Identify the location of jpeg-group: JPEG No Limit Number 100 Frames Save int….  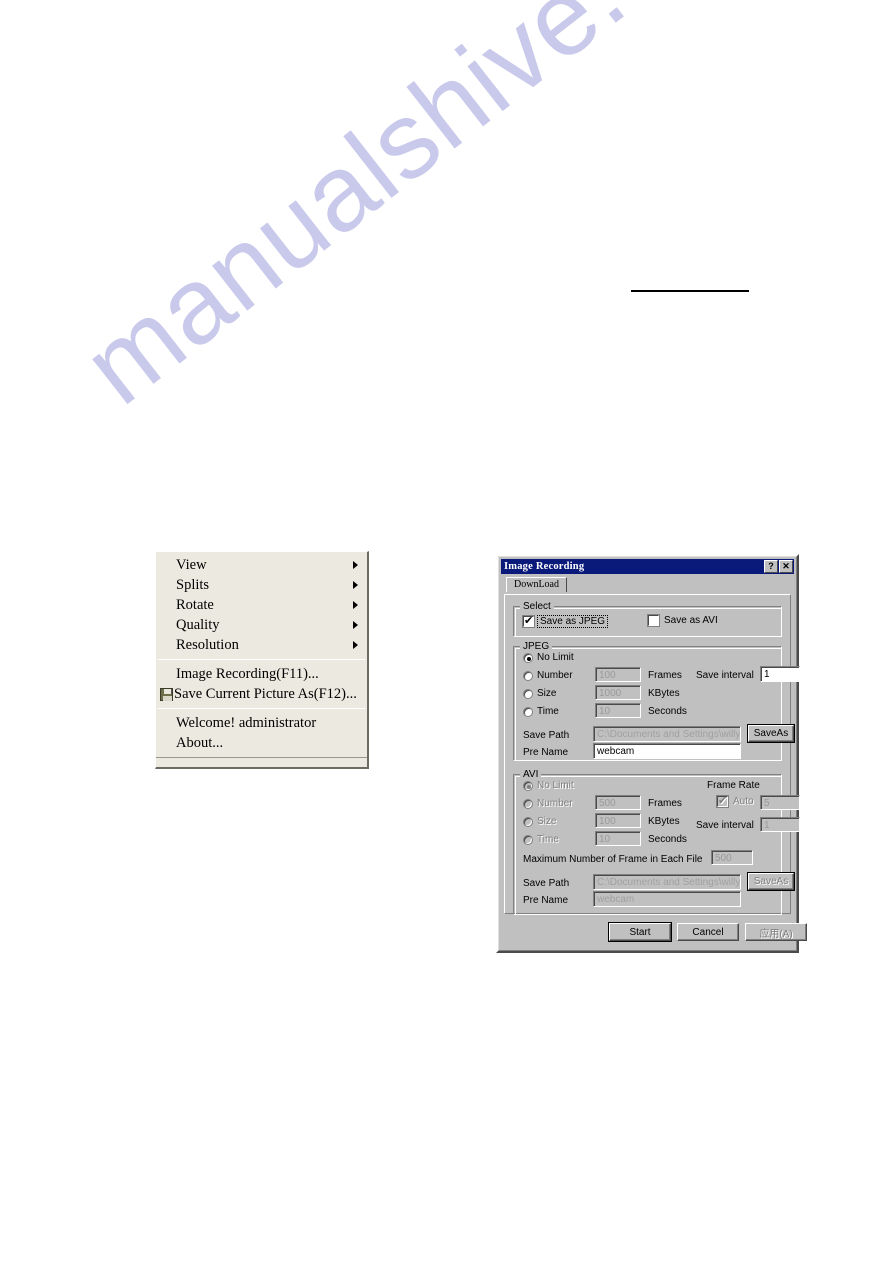
(656, 701).